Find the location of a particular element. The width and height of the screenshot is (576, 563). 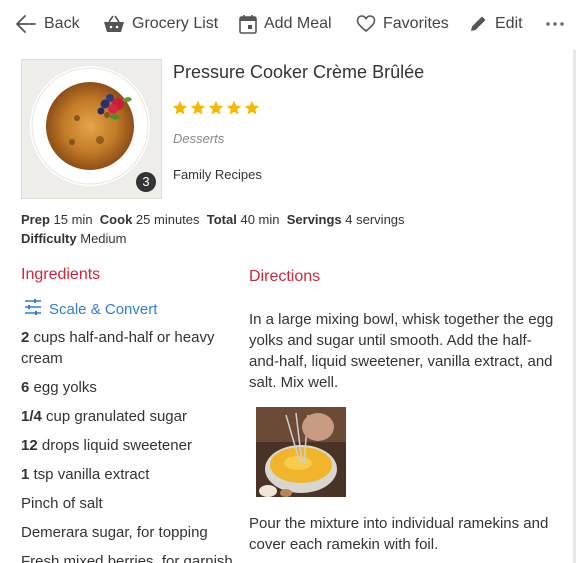

ingredient-item: 1 tsp vanilla extract is located at coordinates (85, 474).